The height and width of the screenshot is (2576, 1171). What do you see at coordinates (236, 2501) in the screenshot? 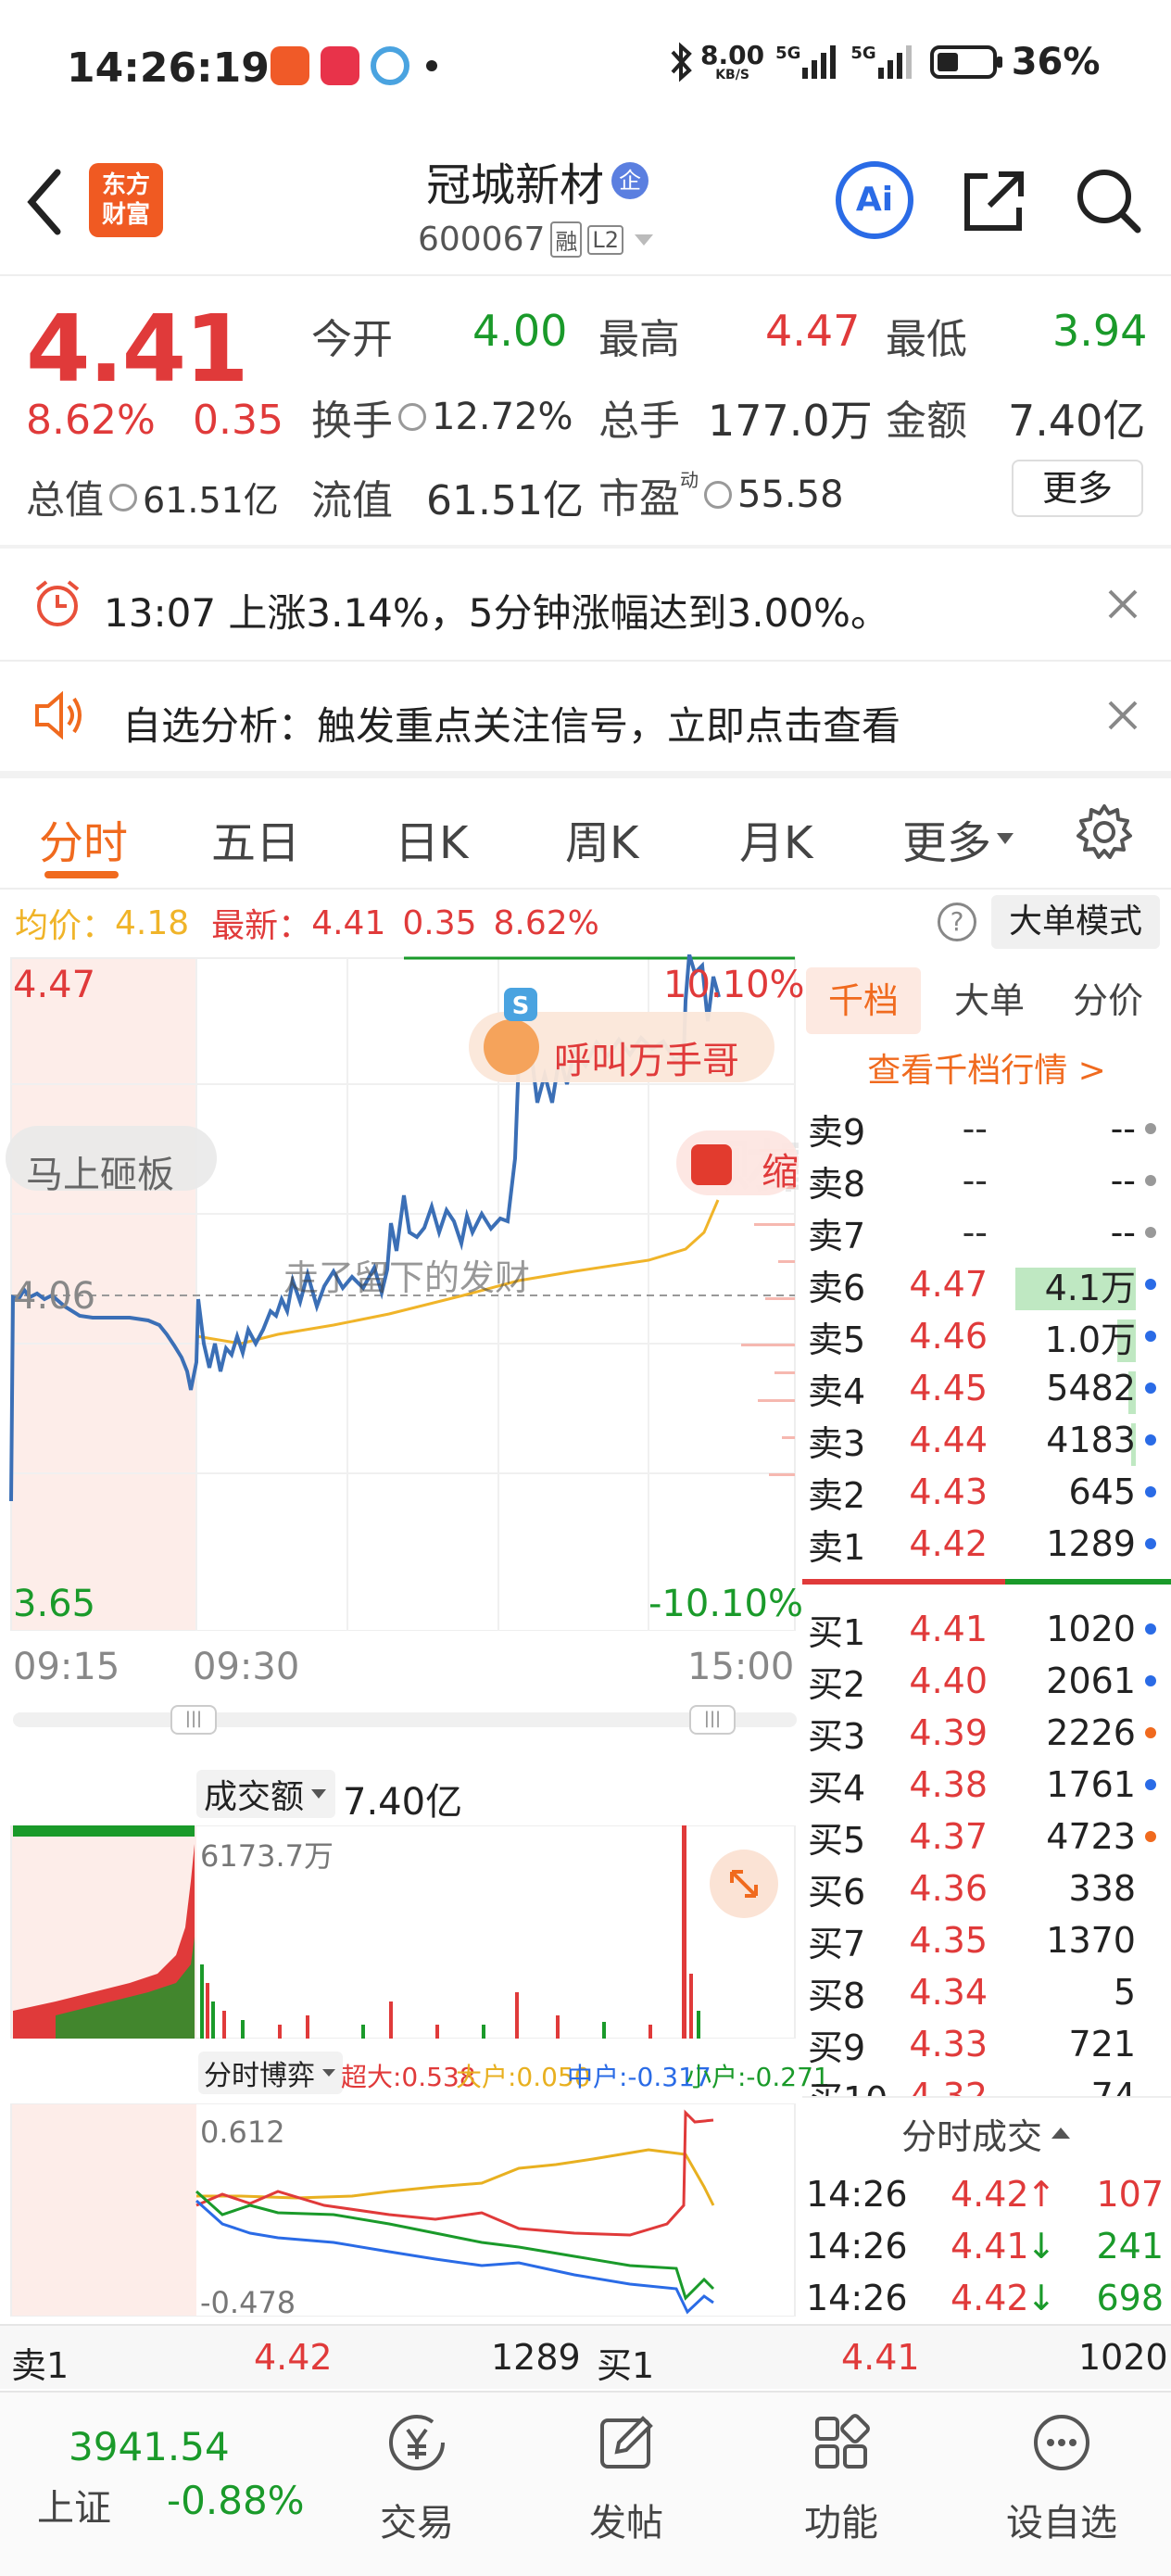
I see `index-change: -0.88%` at bounding box center [236, 2501].